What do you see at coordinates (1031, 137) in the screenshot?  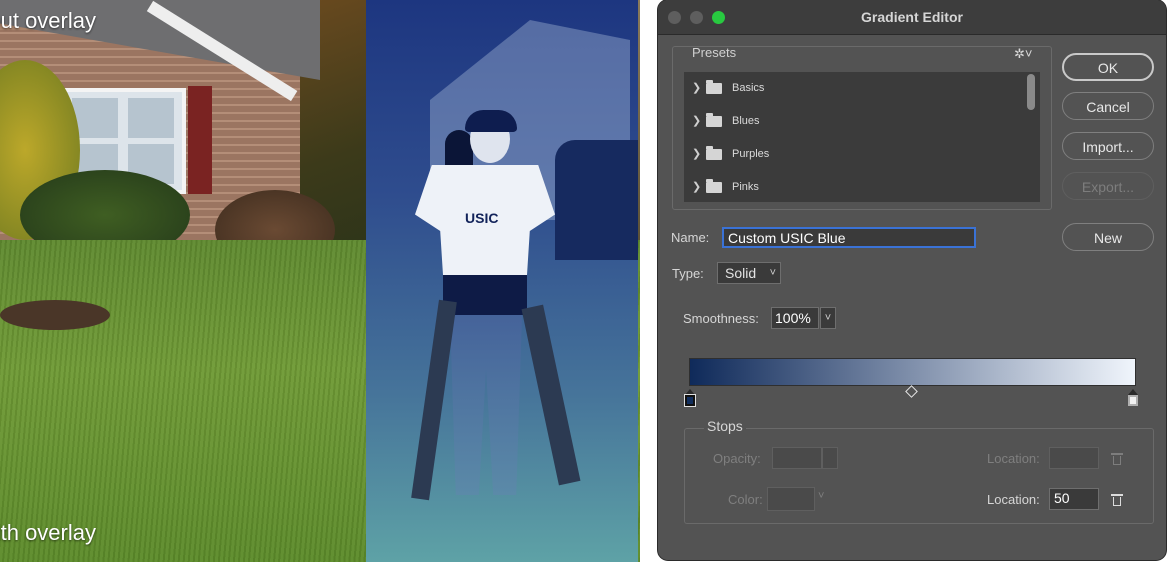 I see `presets-scrollbar` at bounding box center [1031, 137].